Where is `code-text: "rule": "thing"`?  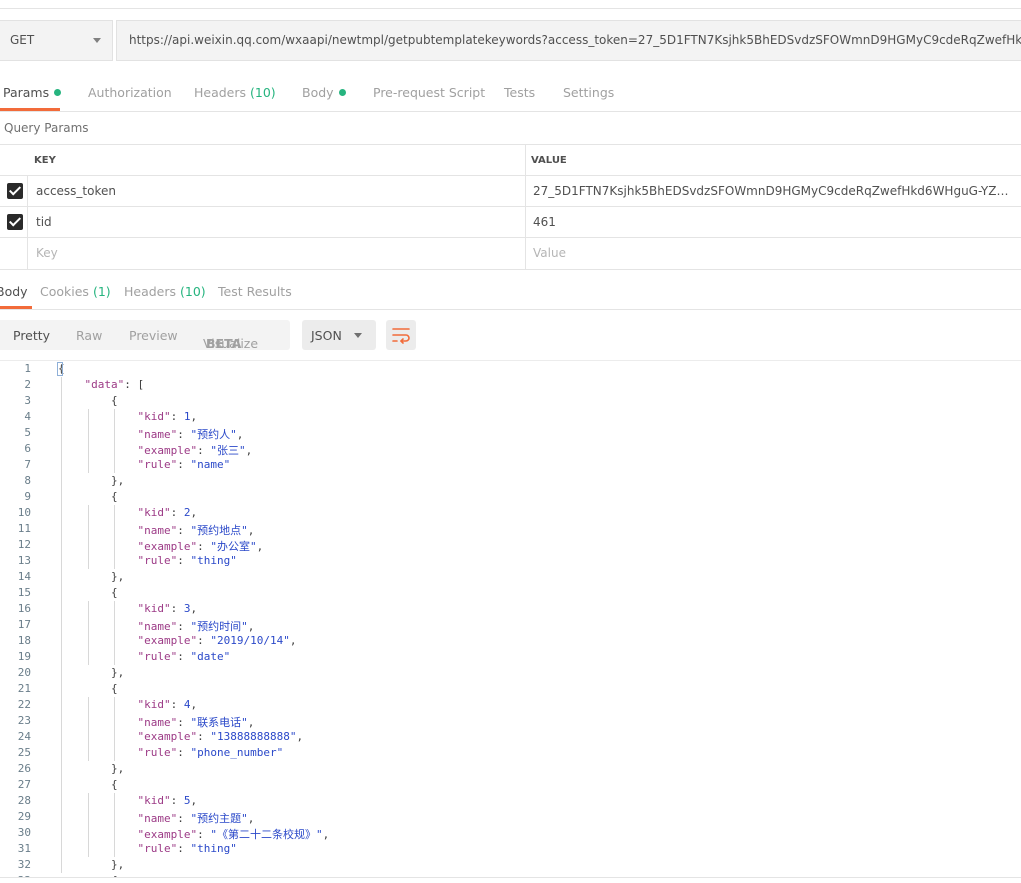 code-text: "rule": "thing" is located at coordinates (187, 560).